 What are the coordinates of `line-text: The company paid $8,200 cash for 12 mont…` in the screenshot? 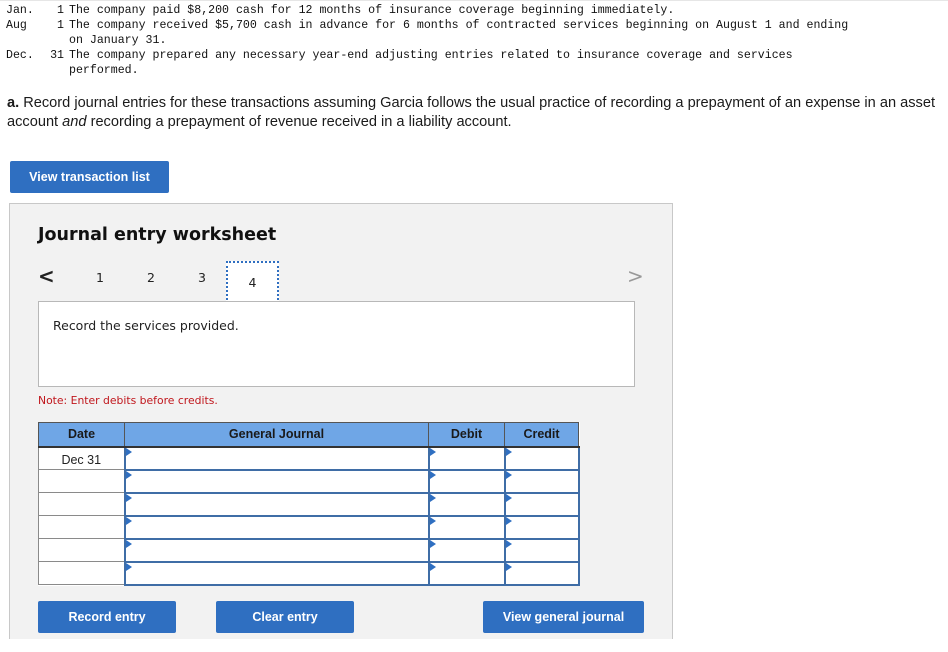 It's located at (372, 10).